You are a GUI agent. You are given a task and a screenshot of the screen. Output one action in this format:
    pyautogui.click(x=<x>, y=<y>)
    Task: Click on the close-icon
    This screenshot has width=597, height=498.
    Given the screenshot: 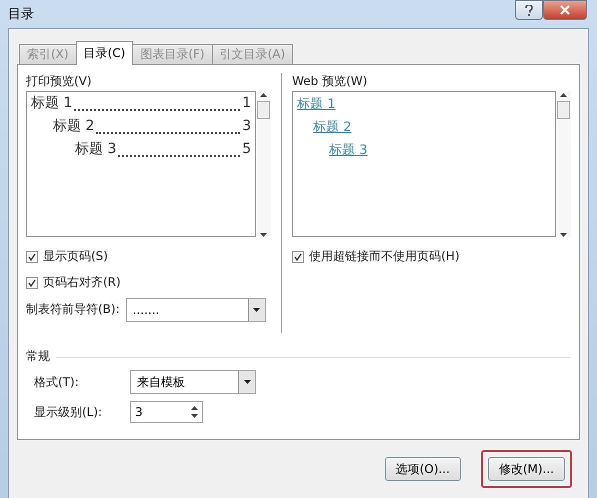 What is the action you would take?
    pyautogui.click(x=565, y=10)
    